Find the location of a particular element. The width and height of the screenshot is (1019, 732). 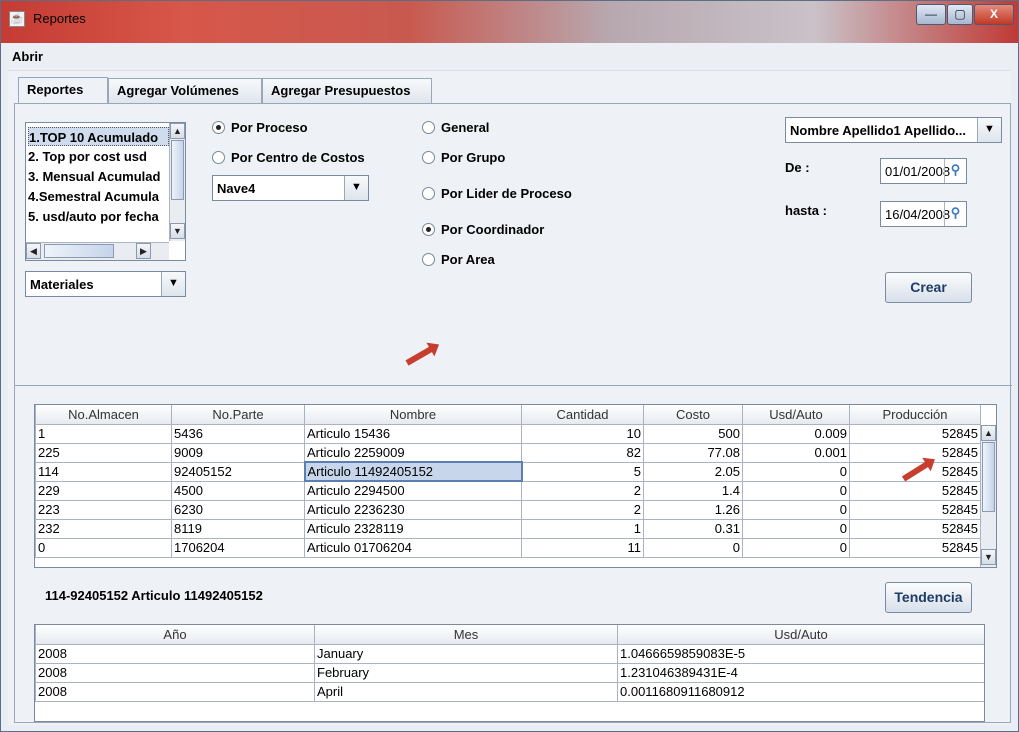

table-row: 1 5436 Articulo 15436 10 500 0.009 52845 is located at coordinates (508, 433).